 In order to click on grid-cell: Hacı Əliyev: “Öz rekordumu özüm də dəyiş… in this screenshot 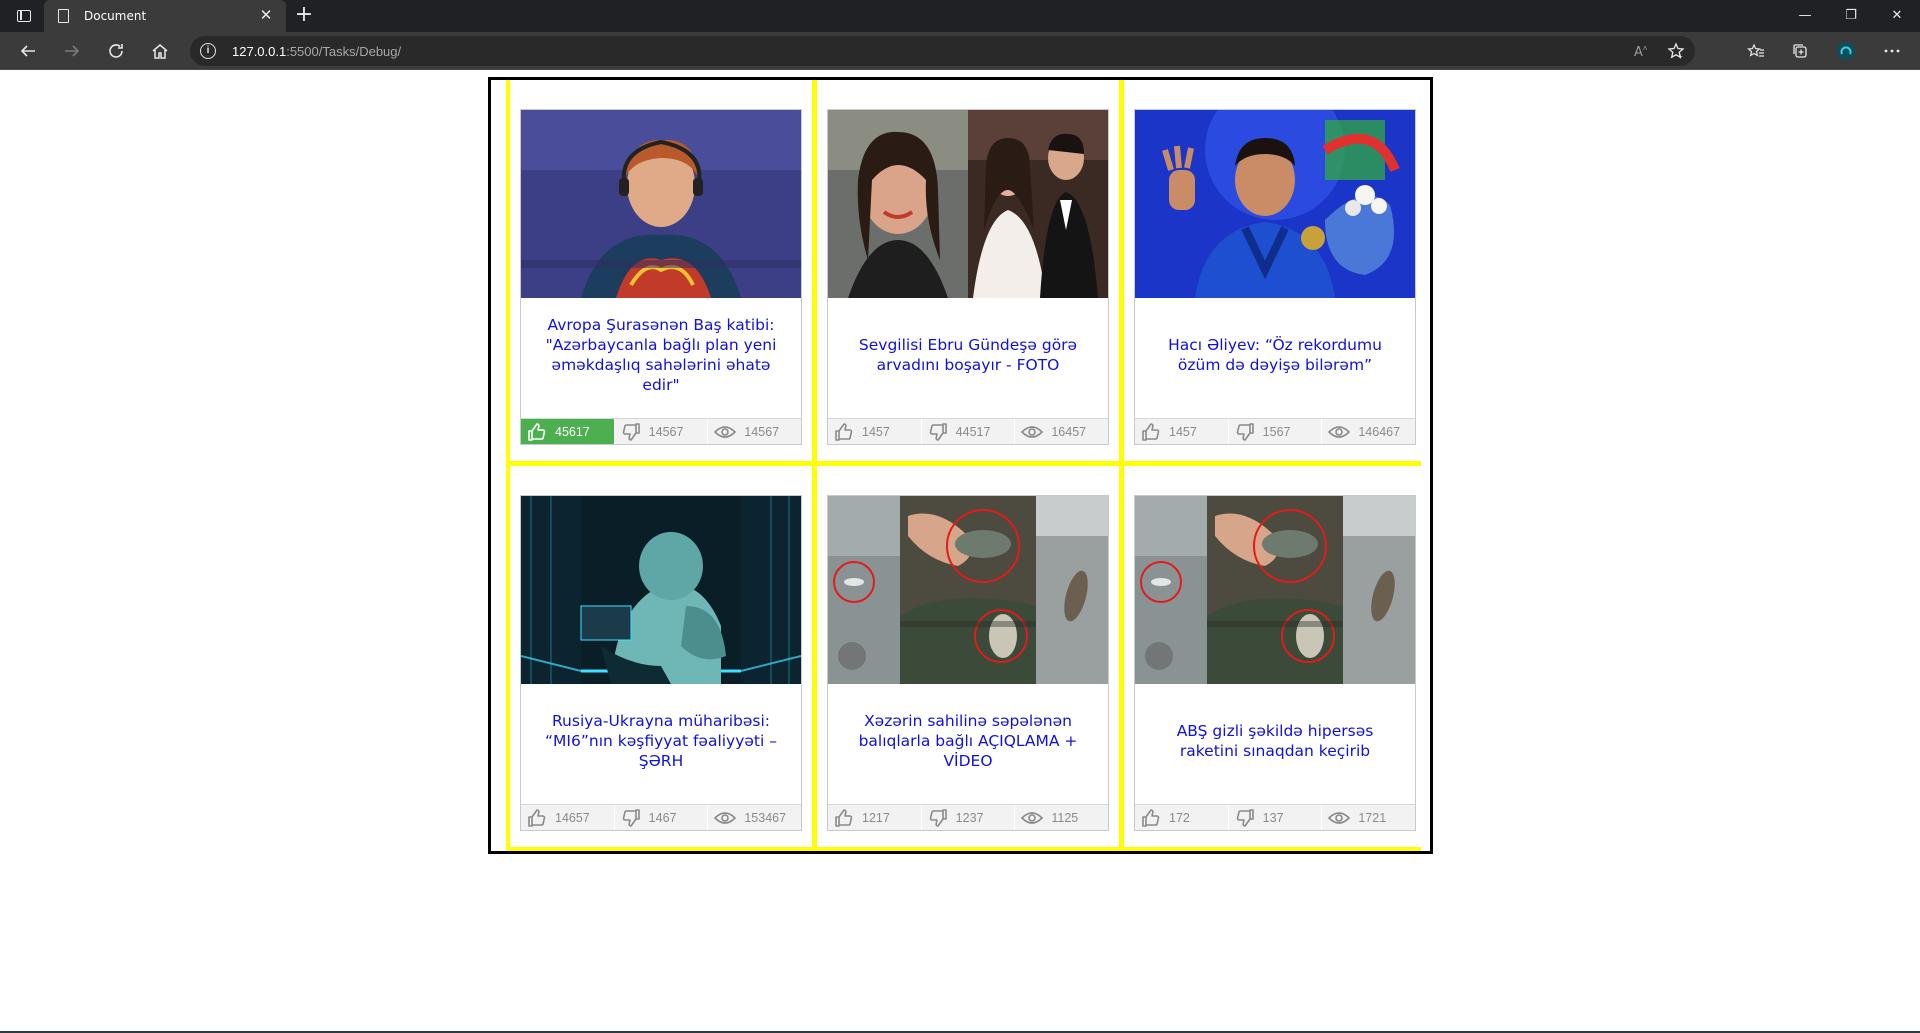, I will do `click(1275, 270)`.